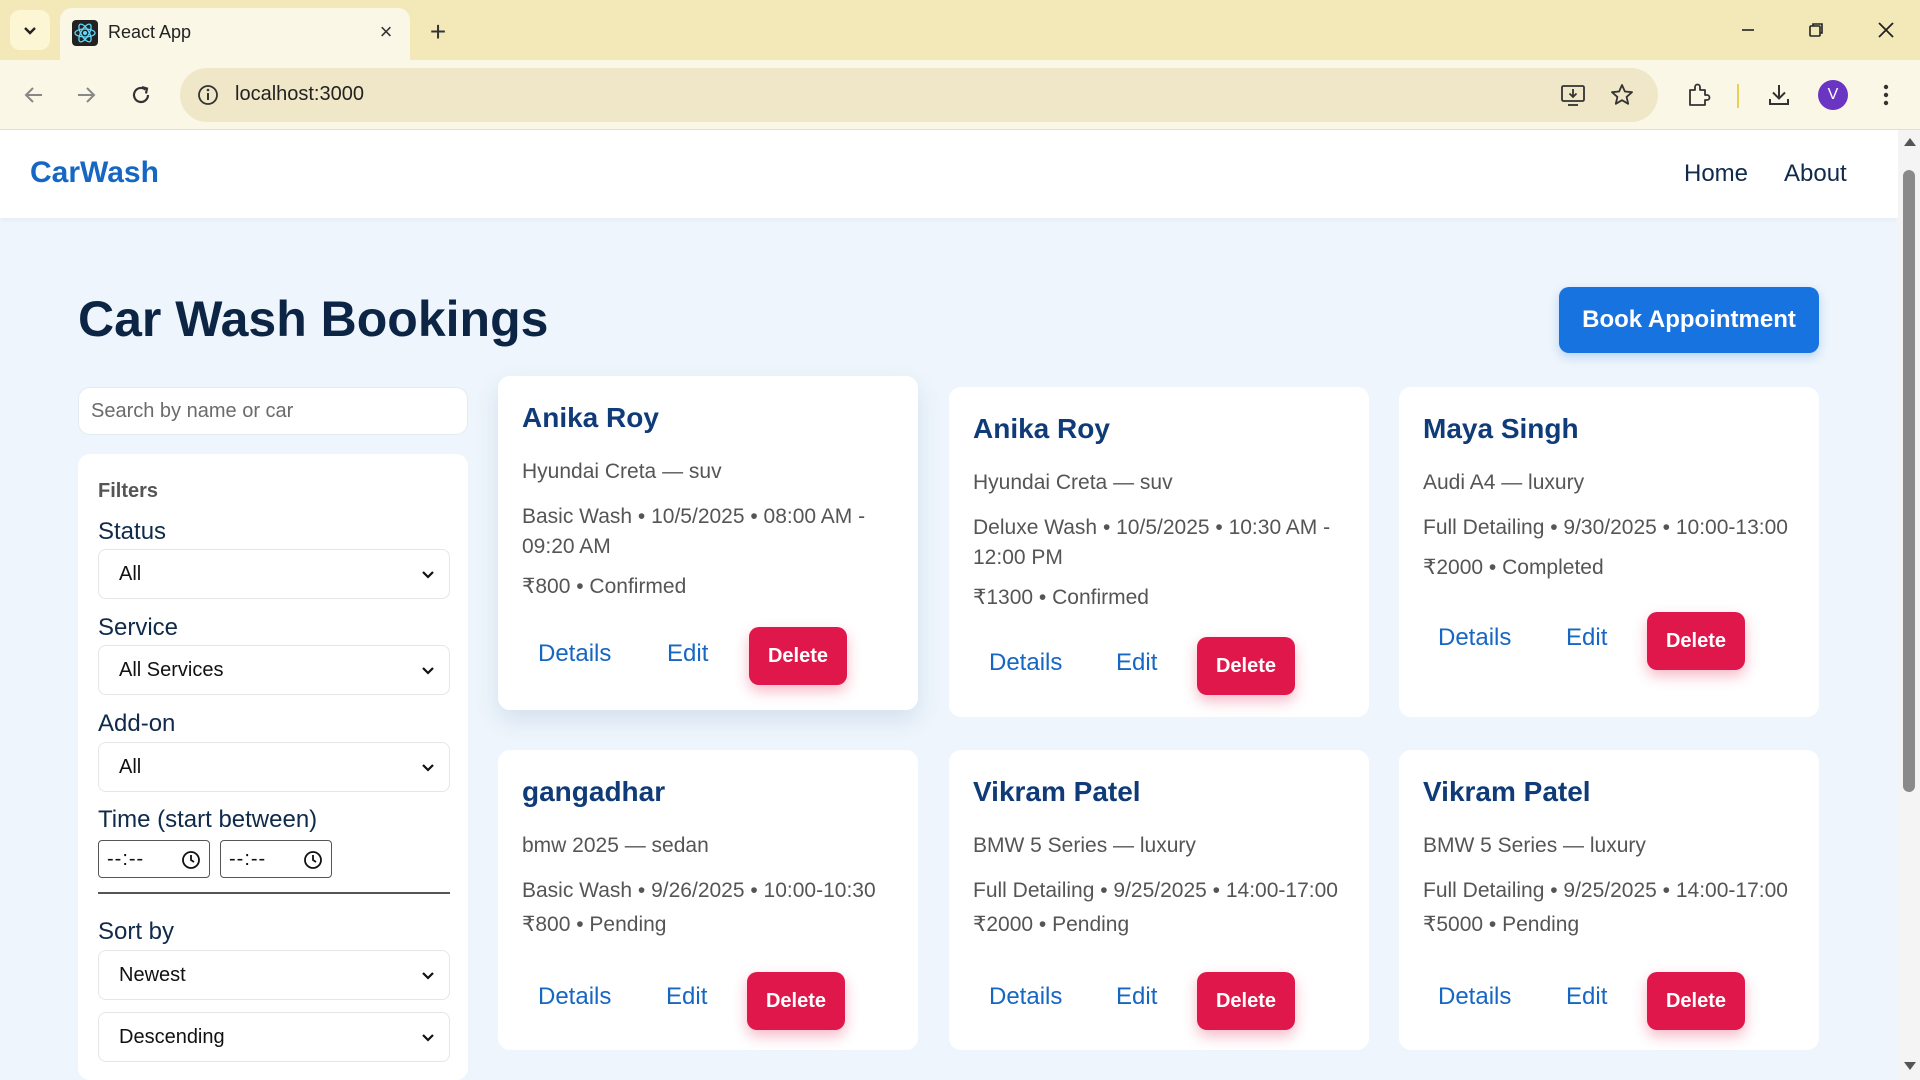 The height and width of the screenshot is (1080, 1920). Describe the element at coordinates (274, 670) in the screenshot. I see `service-select: All Services` at that location.